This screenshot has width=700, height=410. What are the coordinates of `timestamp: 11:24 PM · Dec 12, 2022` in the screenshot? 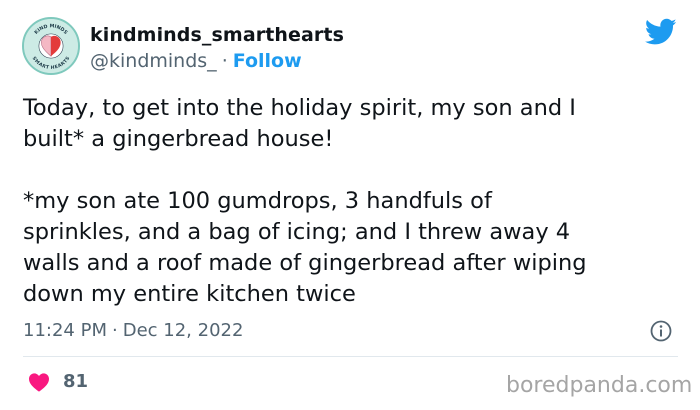 It's located at (133, 330).